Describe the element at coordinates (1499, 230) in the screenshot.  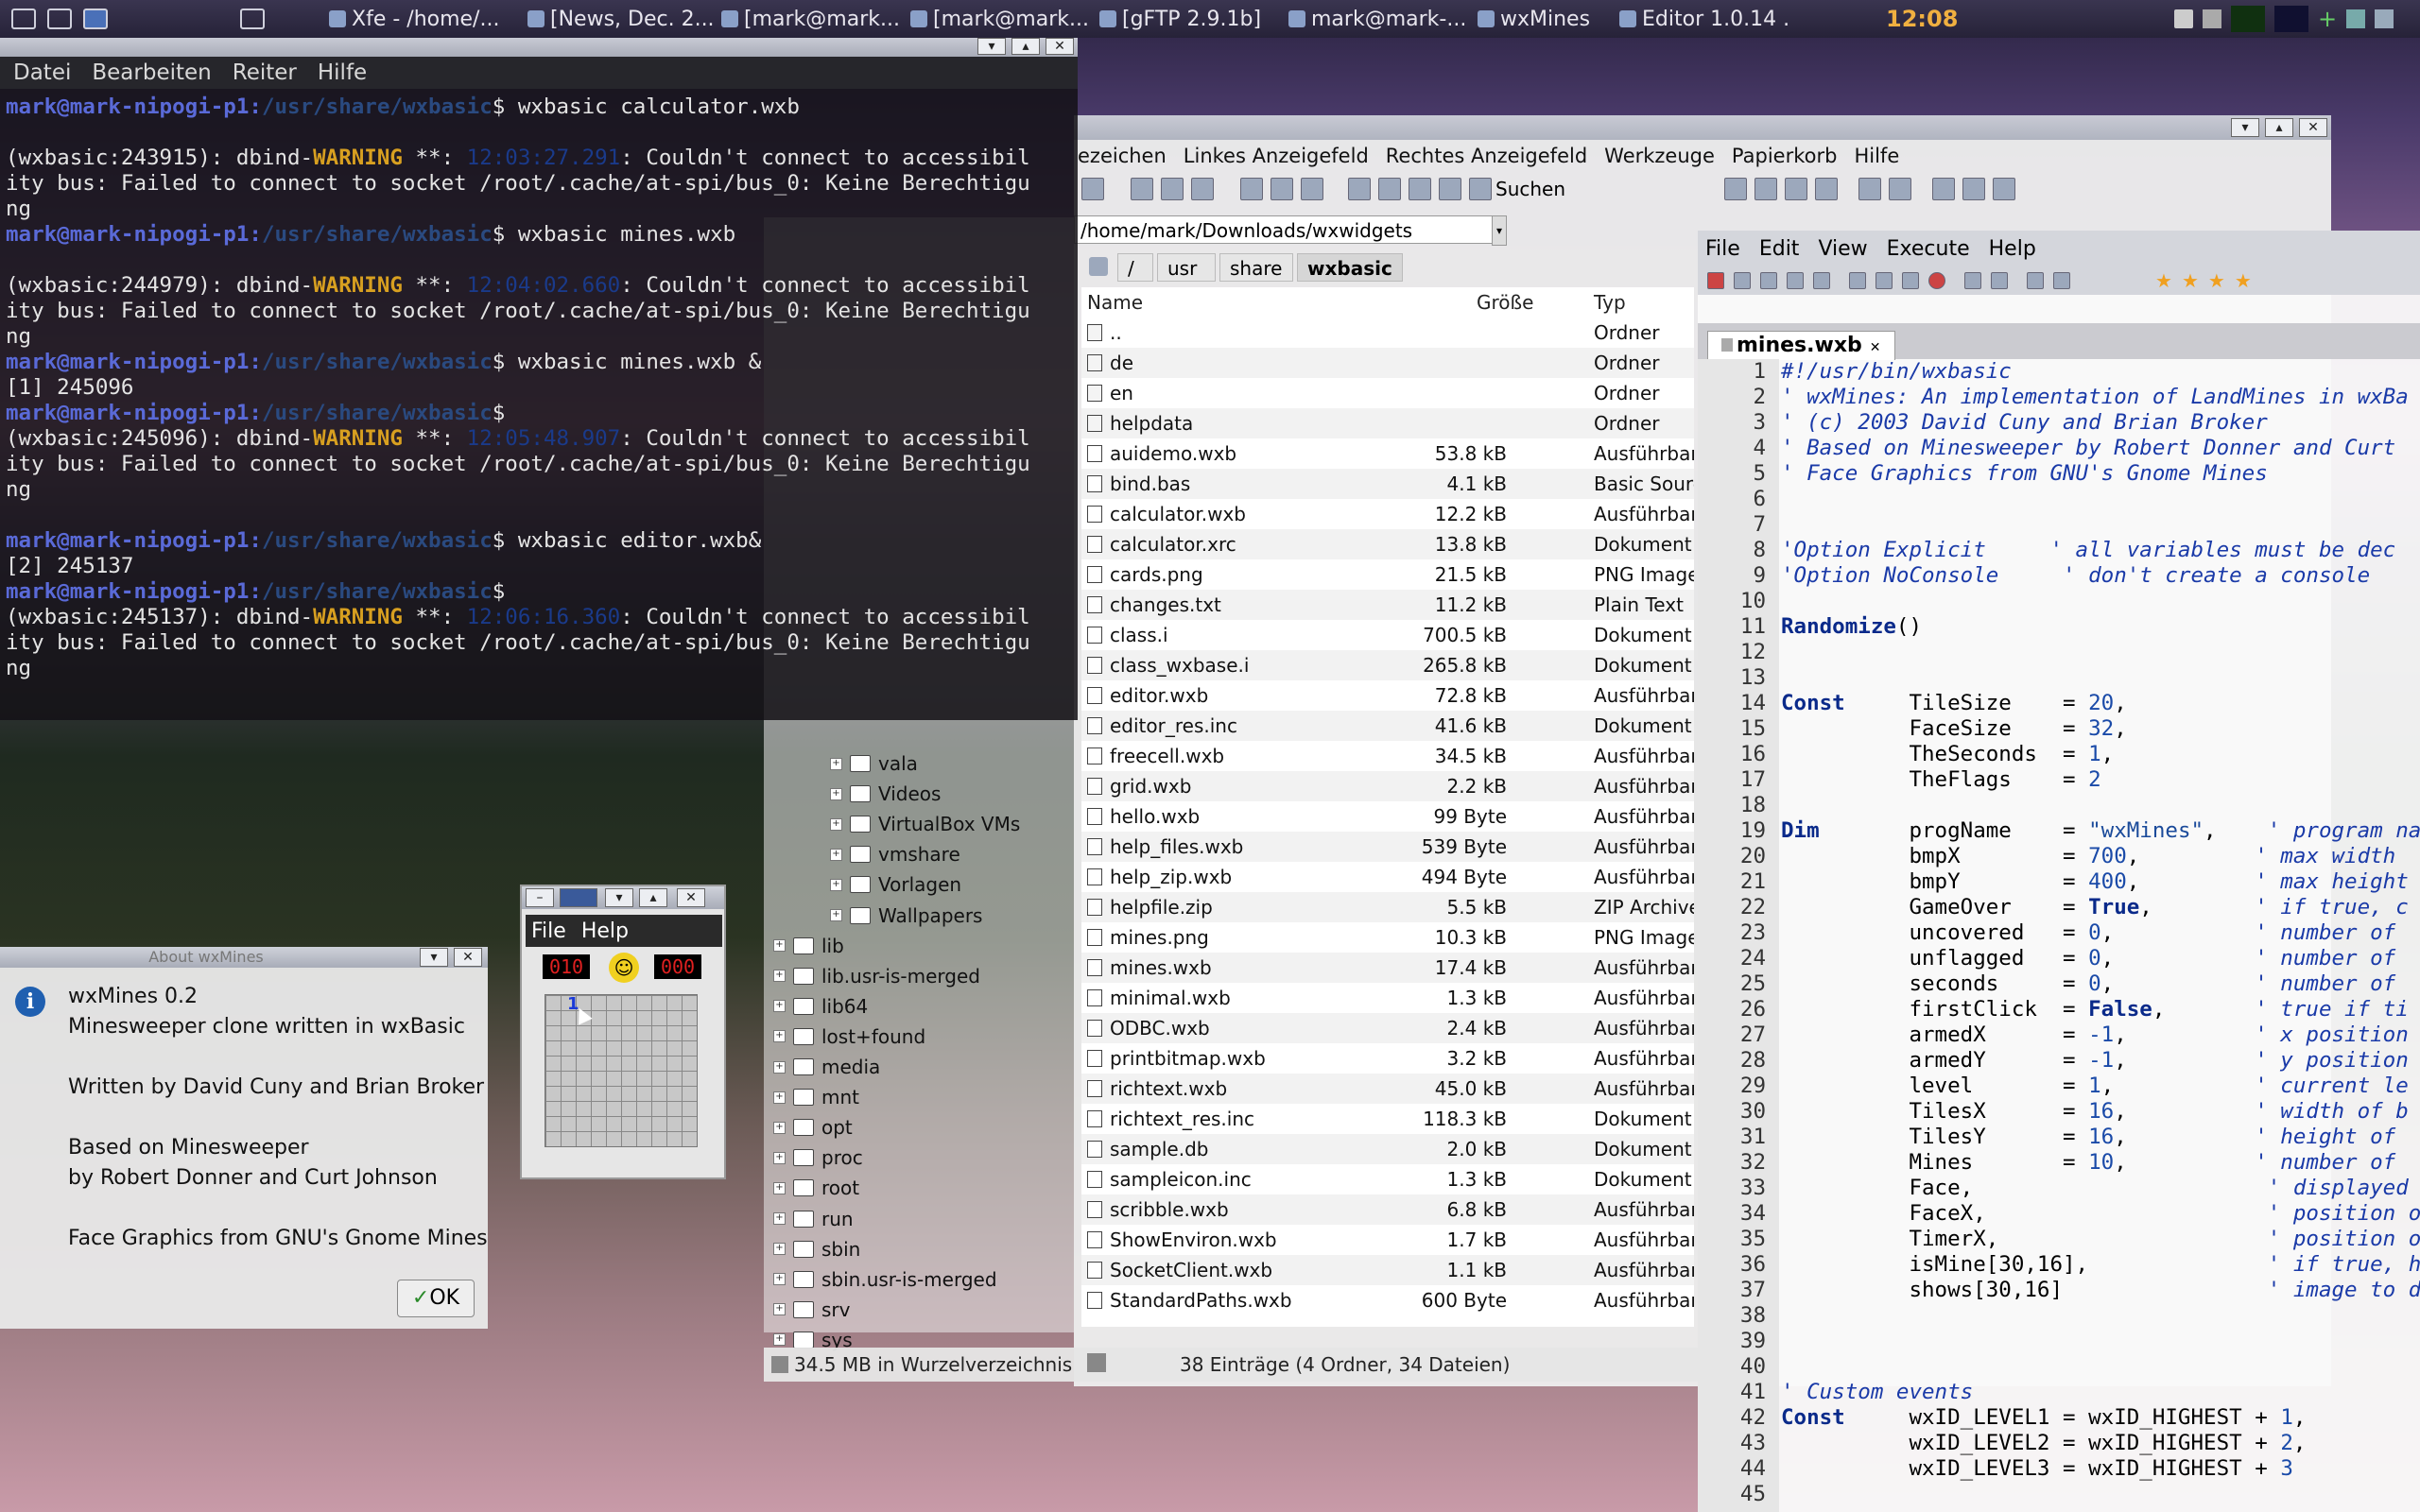
I see `address-dropdown-icon: ▾` at that location.